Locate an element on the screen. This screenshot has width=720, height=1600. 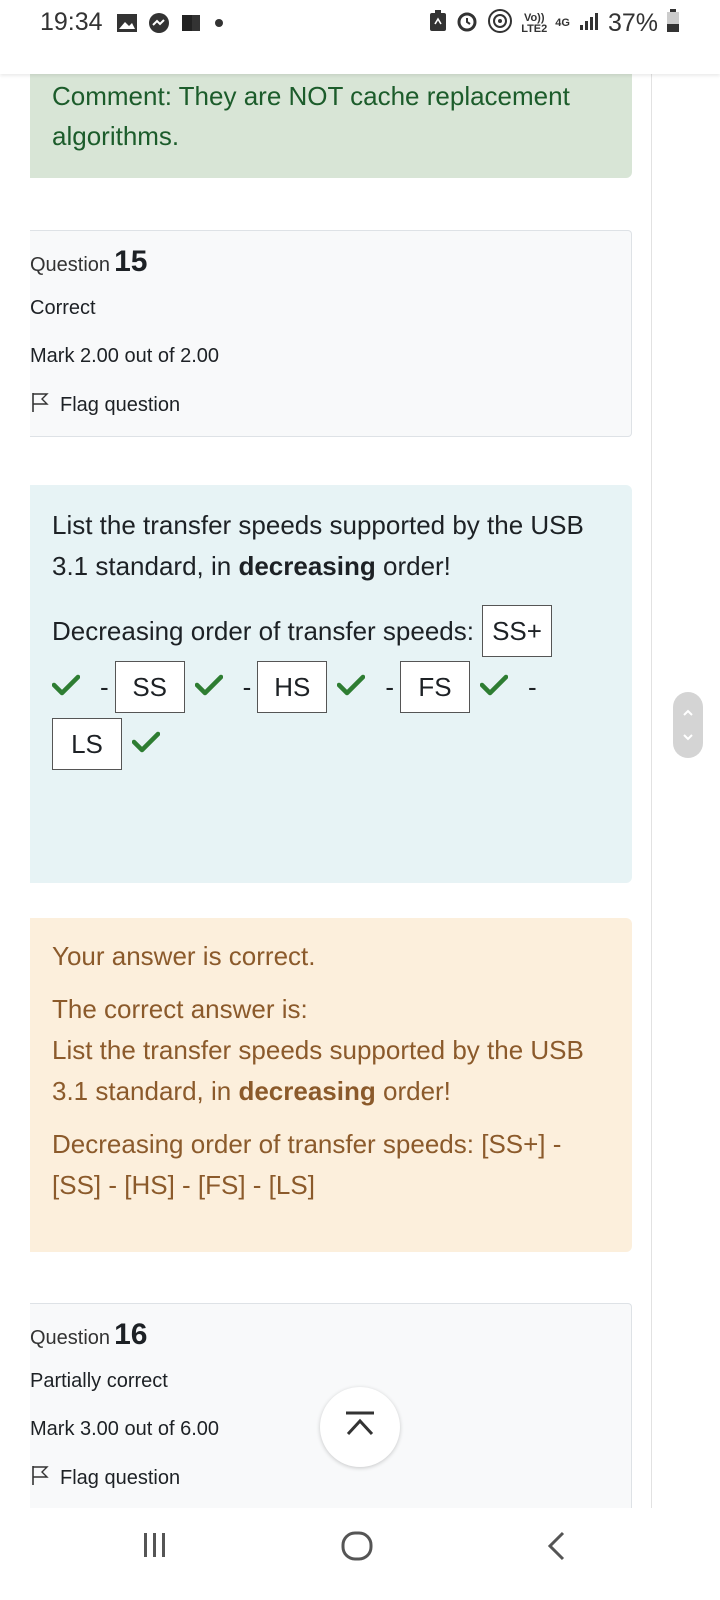
chevron-down-icon is located at coordinates (688, 737).